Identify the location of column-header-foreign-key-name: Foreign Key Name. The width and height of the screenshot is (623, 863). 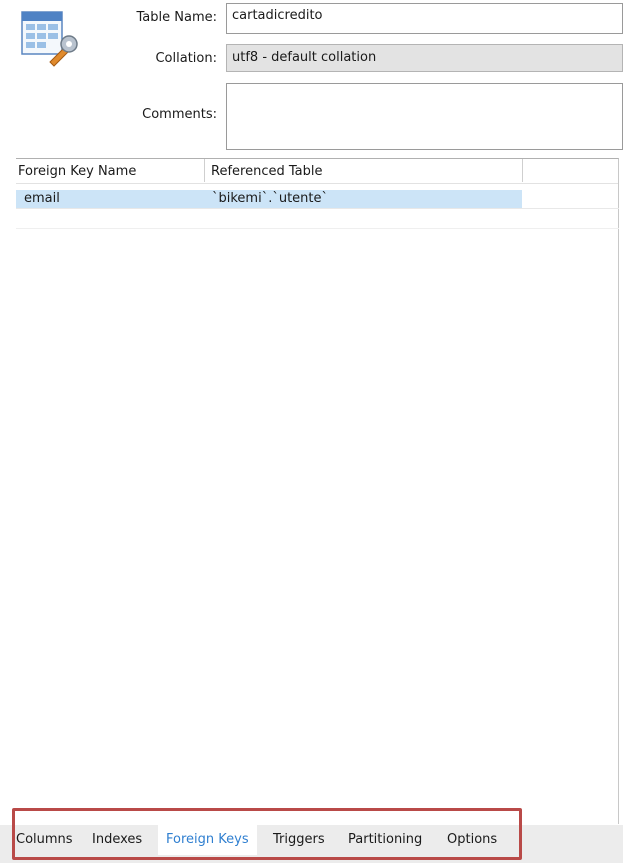
(110, 170).